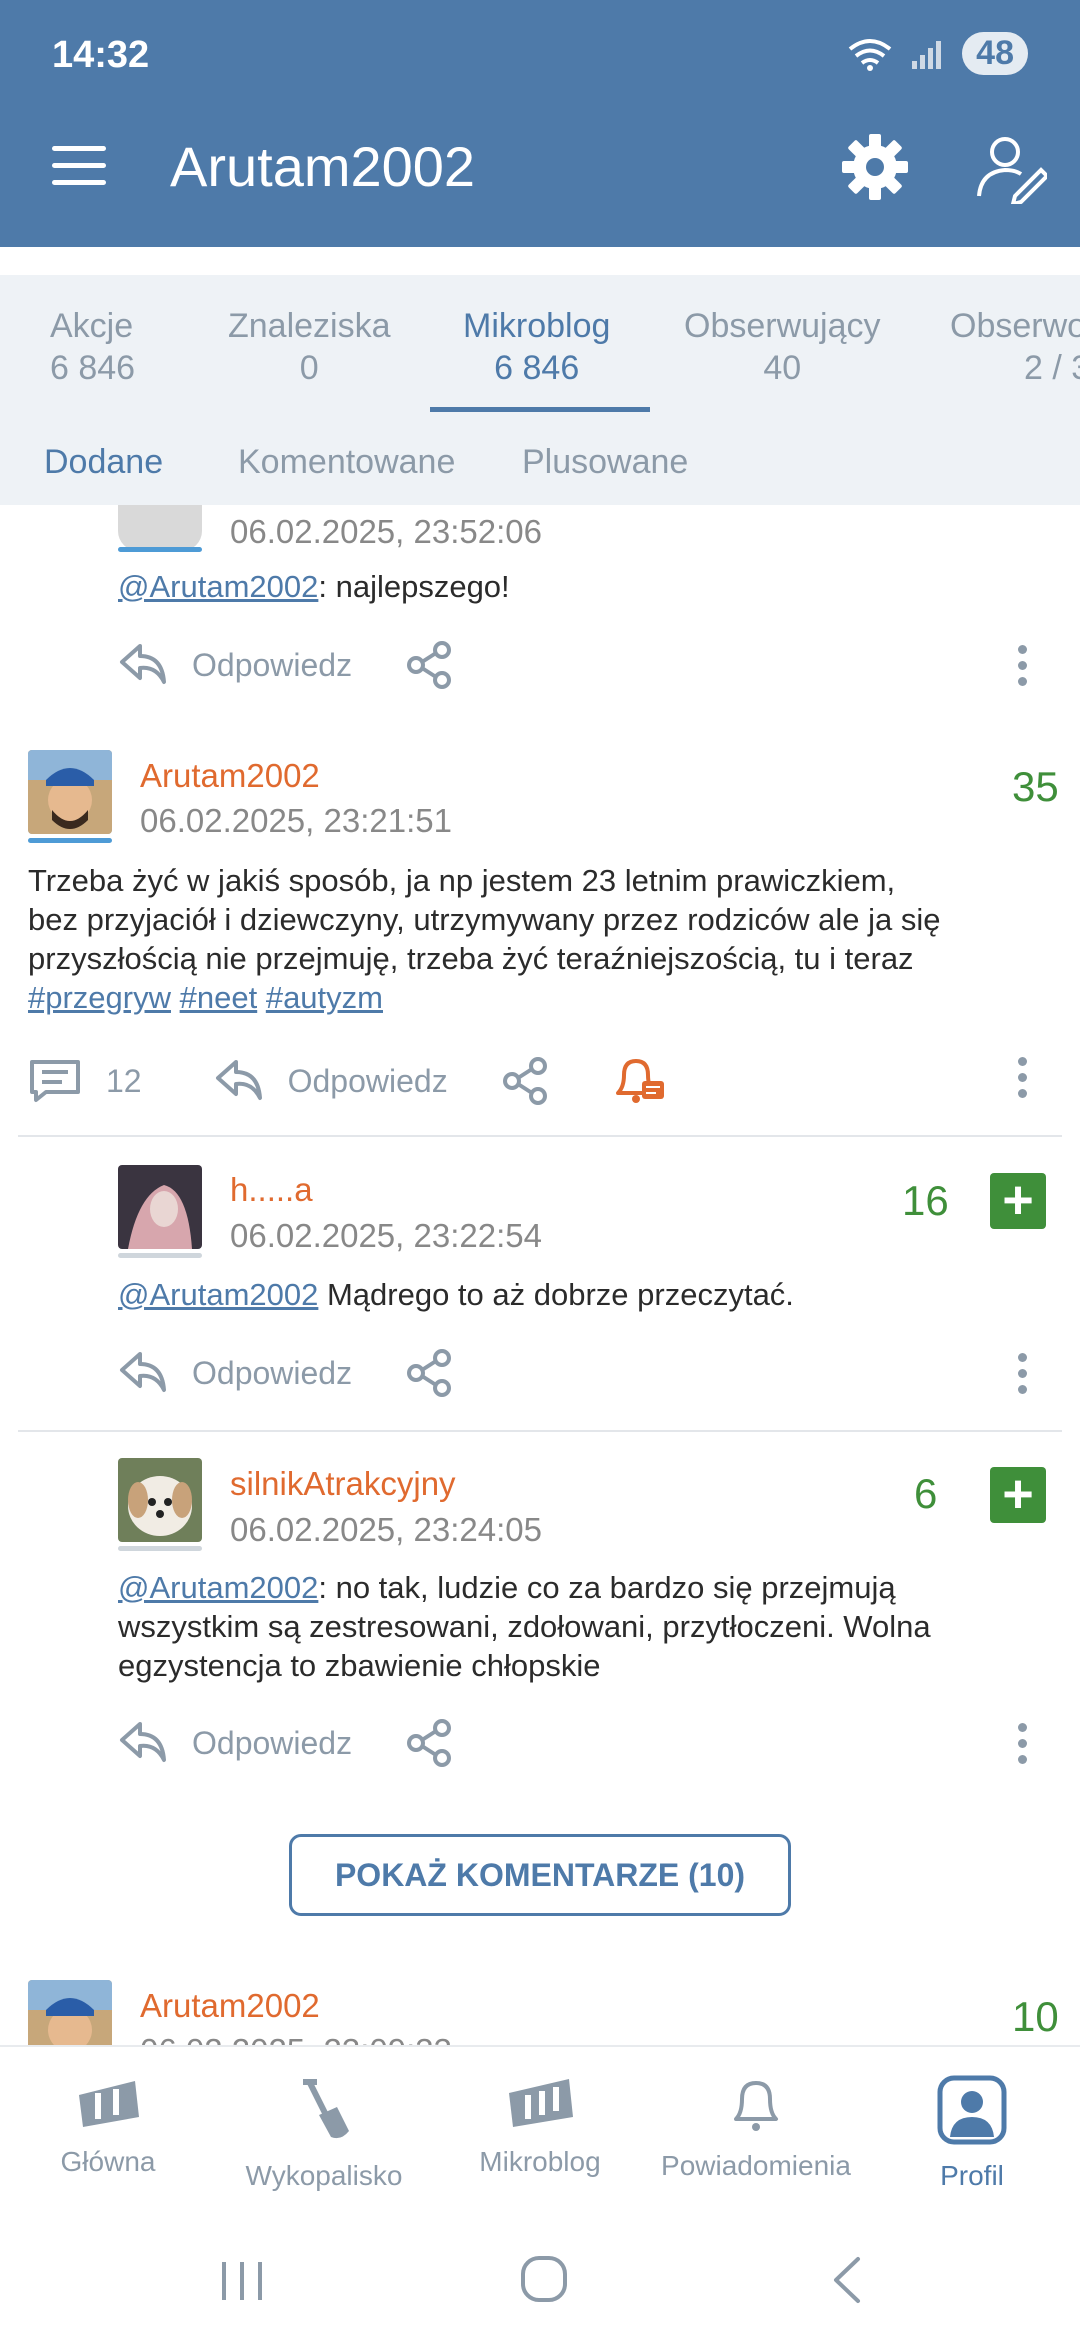  What do you see at coordinates (386, 1529) in the screenshot?
I see `comment-timestamp: 06.02.2025, 23:24:05` at bounding box center [386, 1529].